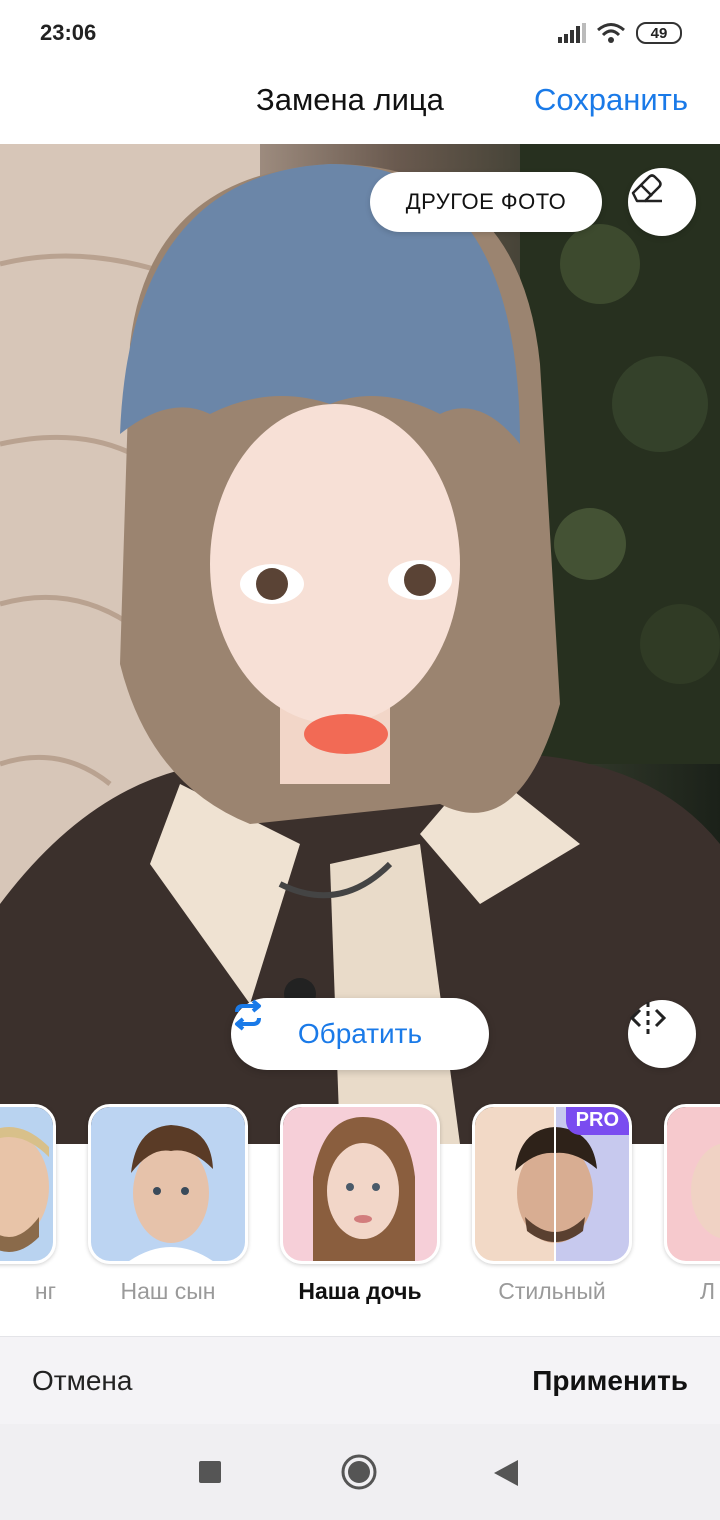 The width and height of the screenshot is (720, 1520). What do you see at coordinates (597, 1121) in the screenshot?
I see `pro-badge: PRO` at bounding box center [597, 1121].